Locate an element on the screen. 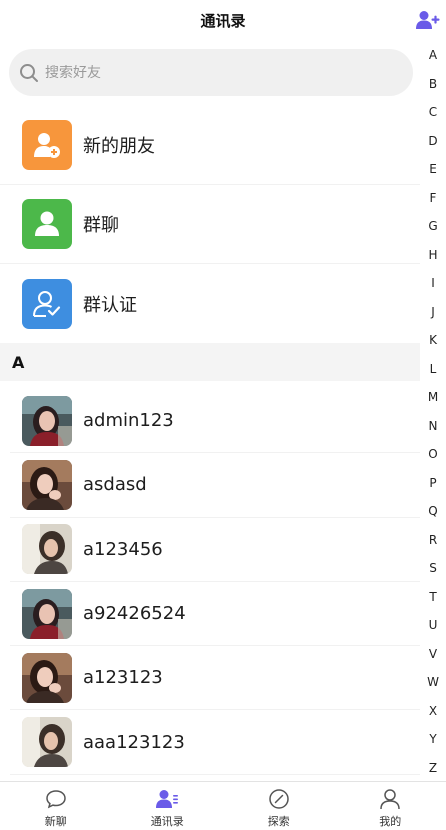  index-letter: M is located at coordinates (433, 397).